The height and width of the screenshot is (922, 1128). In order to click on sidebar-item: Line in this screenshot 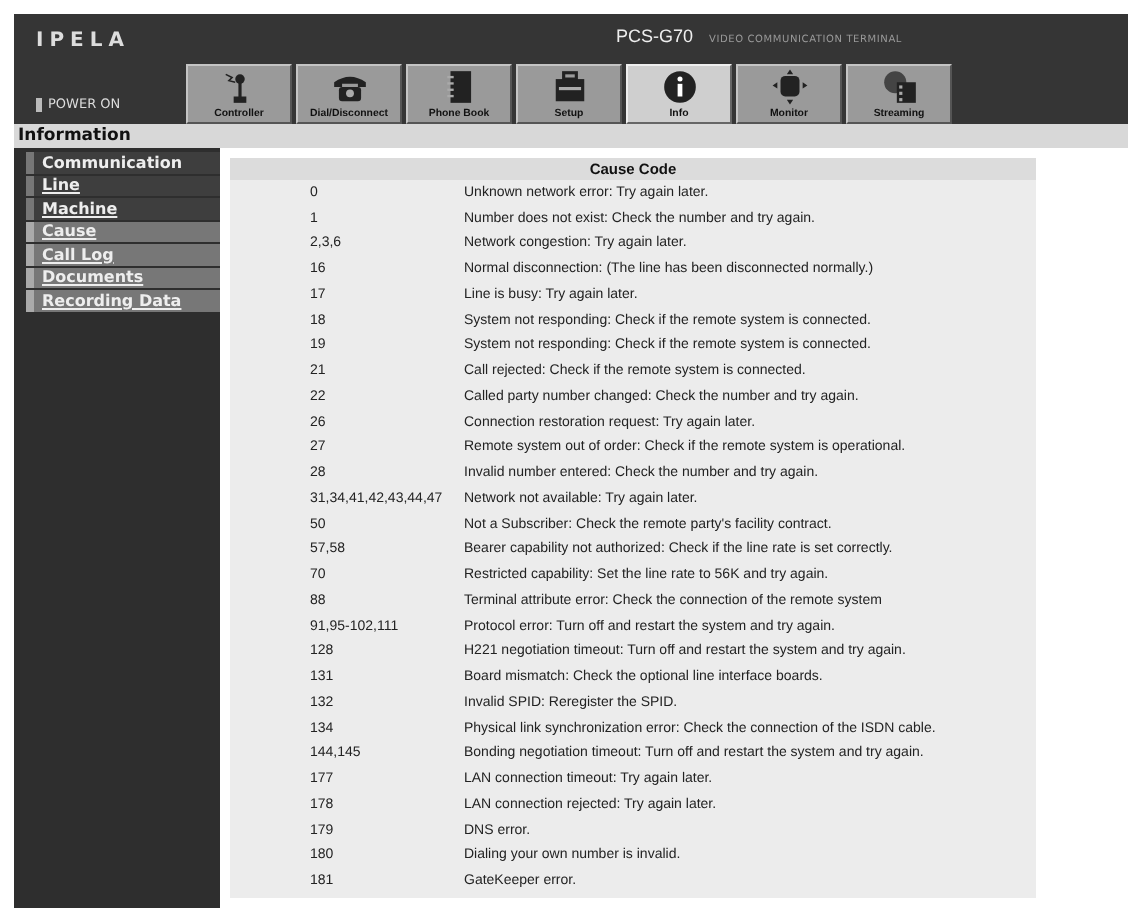, I will do `click(123, 185)`.